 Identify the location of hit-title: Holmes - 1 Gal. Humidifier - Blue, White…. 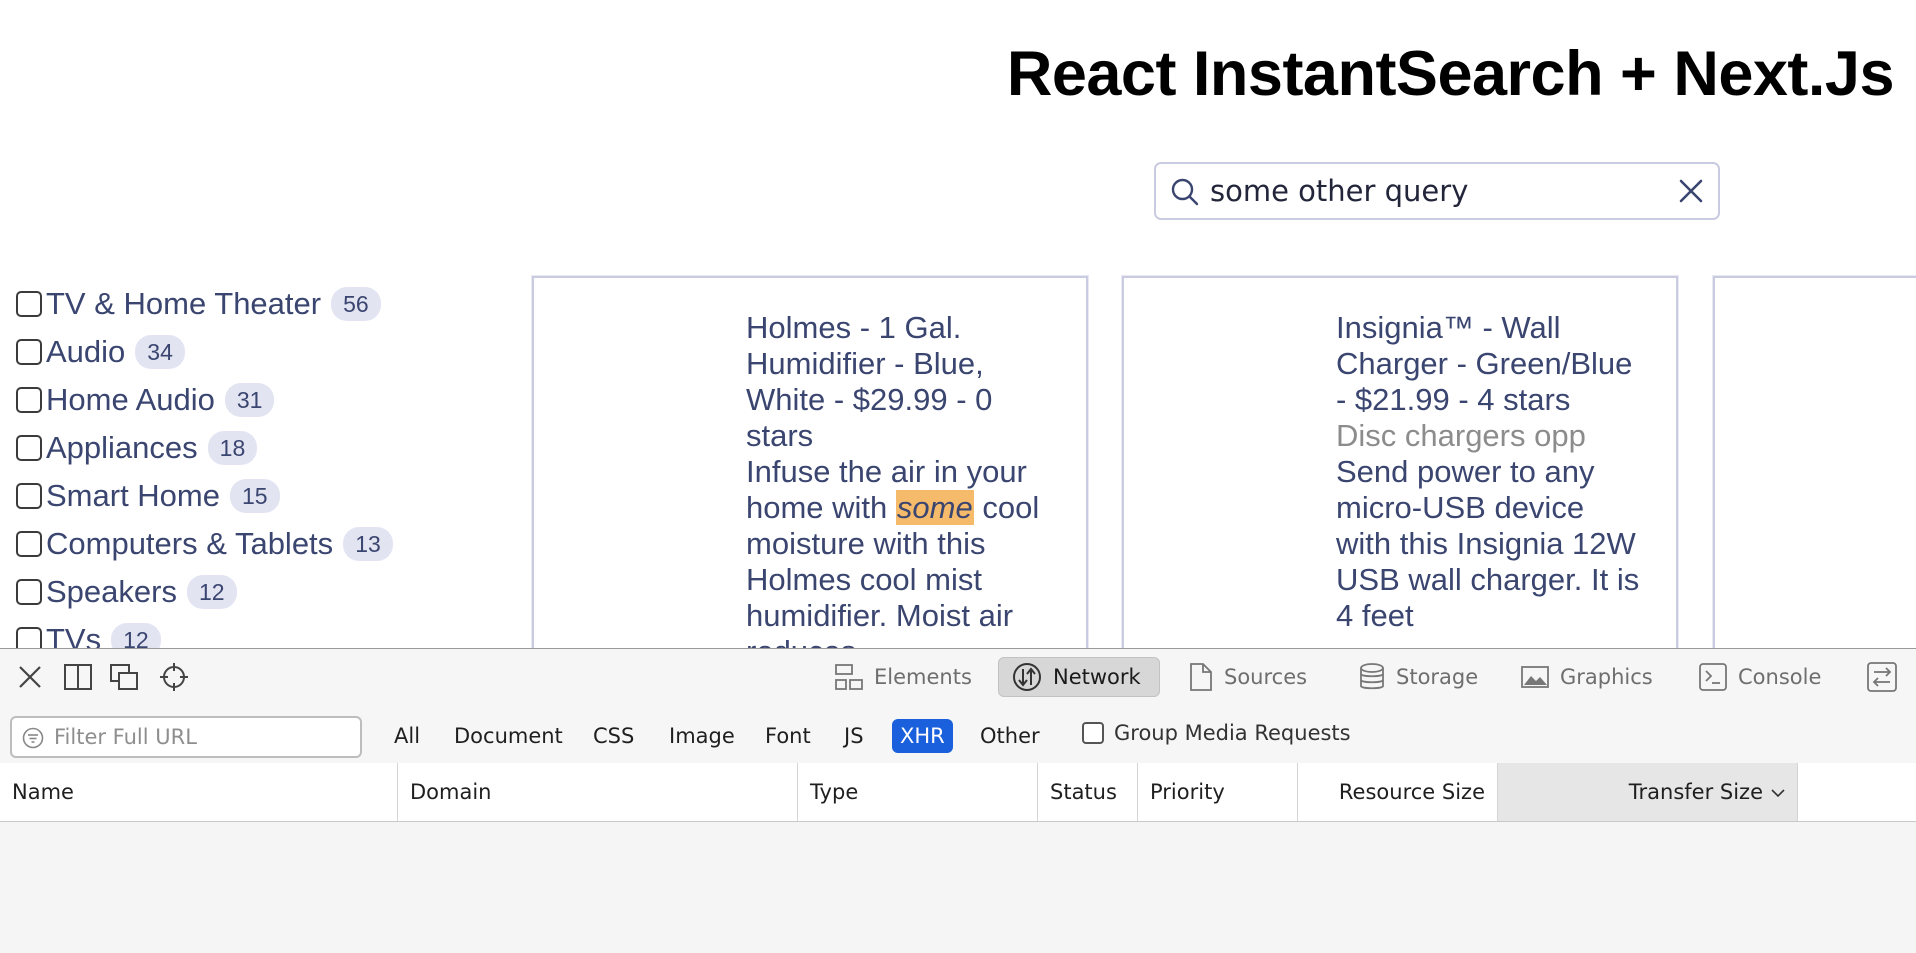
(869, 381).